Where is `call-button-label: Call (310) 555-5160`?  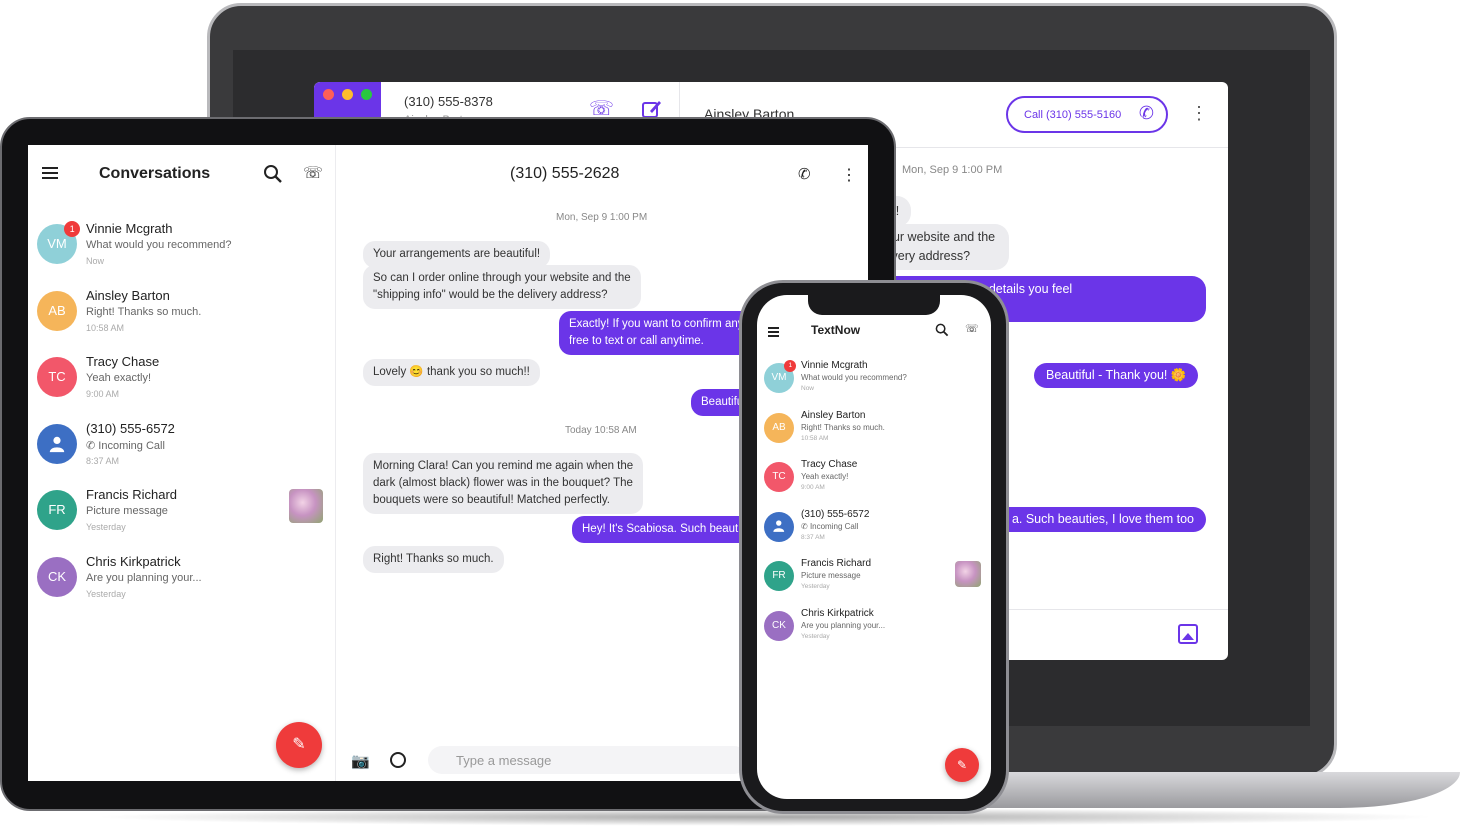
call-button-label: Call (310) 555-5160 is located at coordinates (1073, 115).